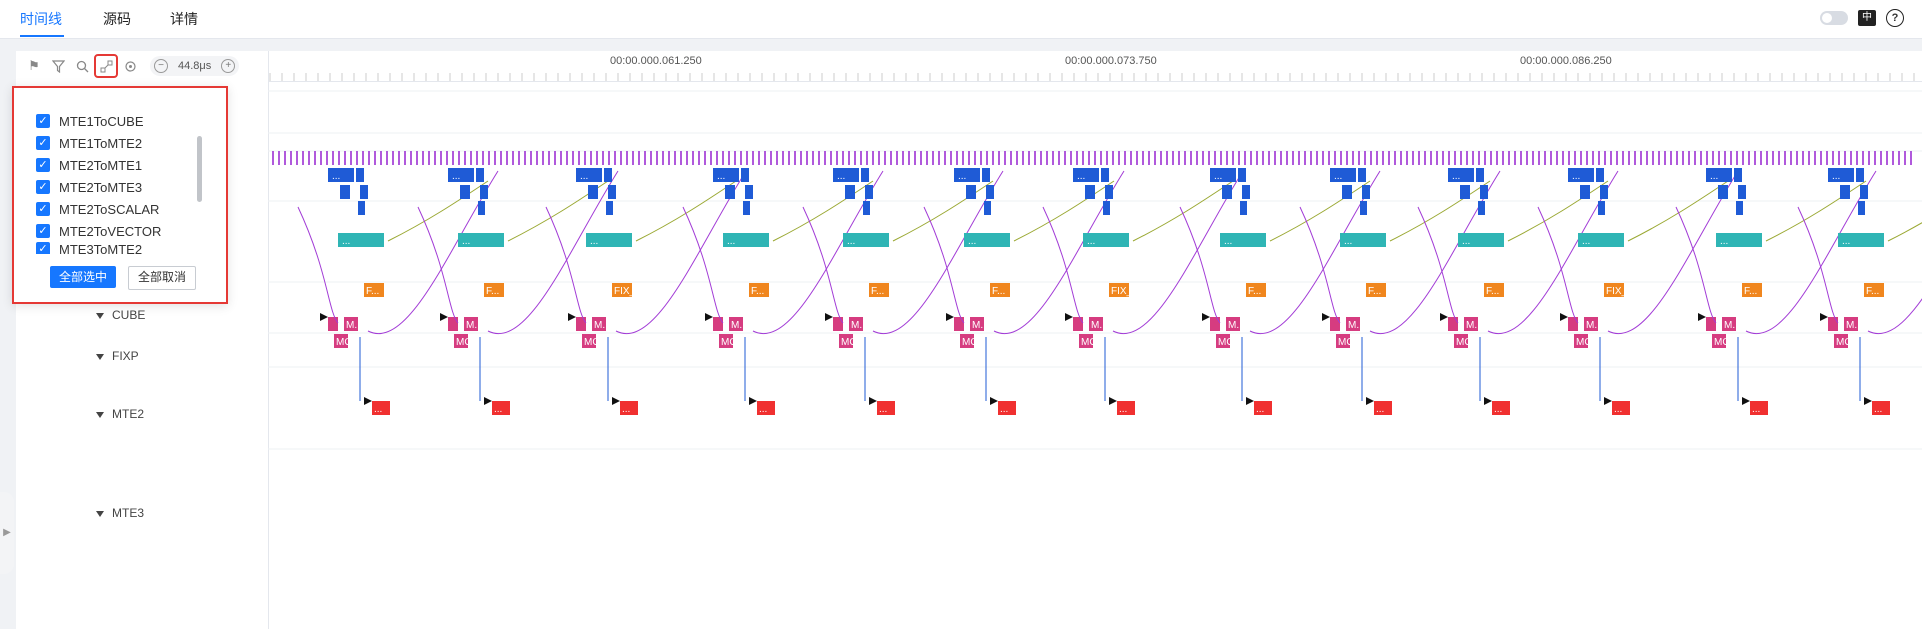 The image size is (1922, 629). I want to click on expand-panel-handle: ▶, so click(7, 533).